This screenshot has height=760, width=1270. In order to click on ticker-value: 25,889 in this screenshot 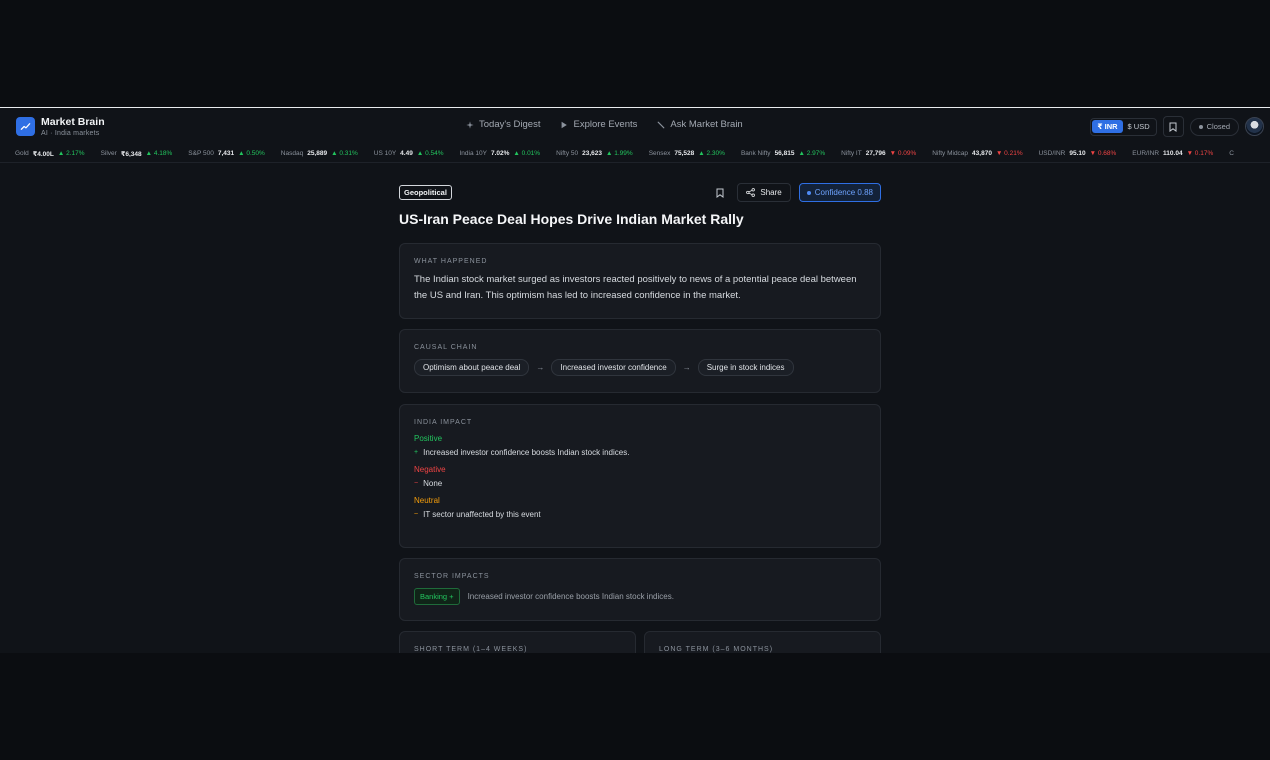, I will do `click(317, 153)`.